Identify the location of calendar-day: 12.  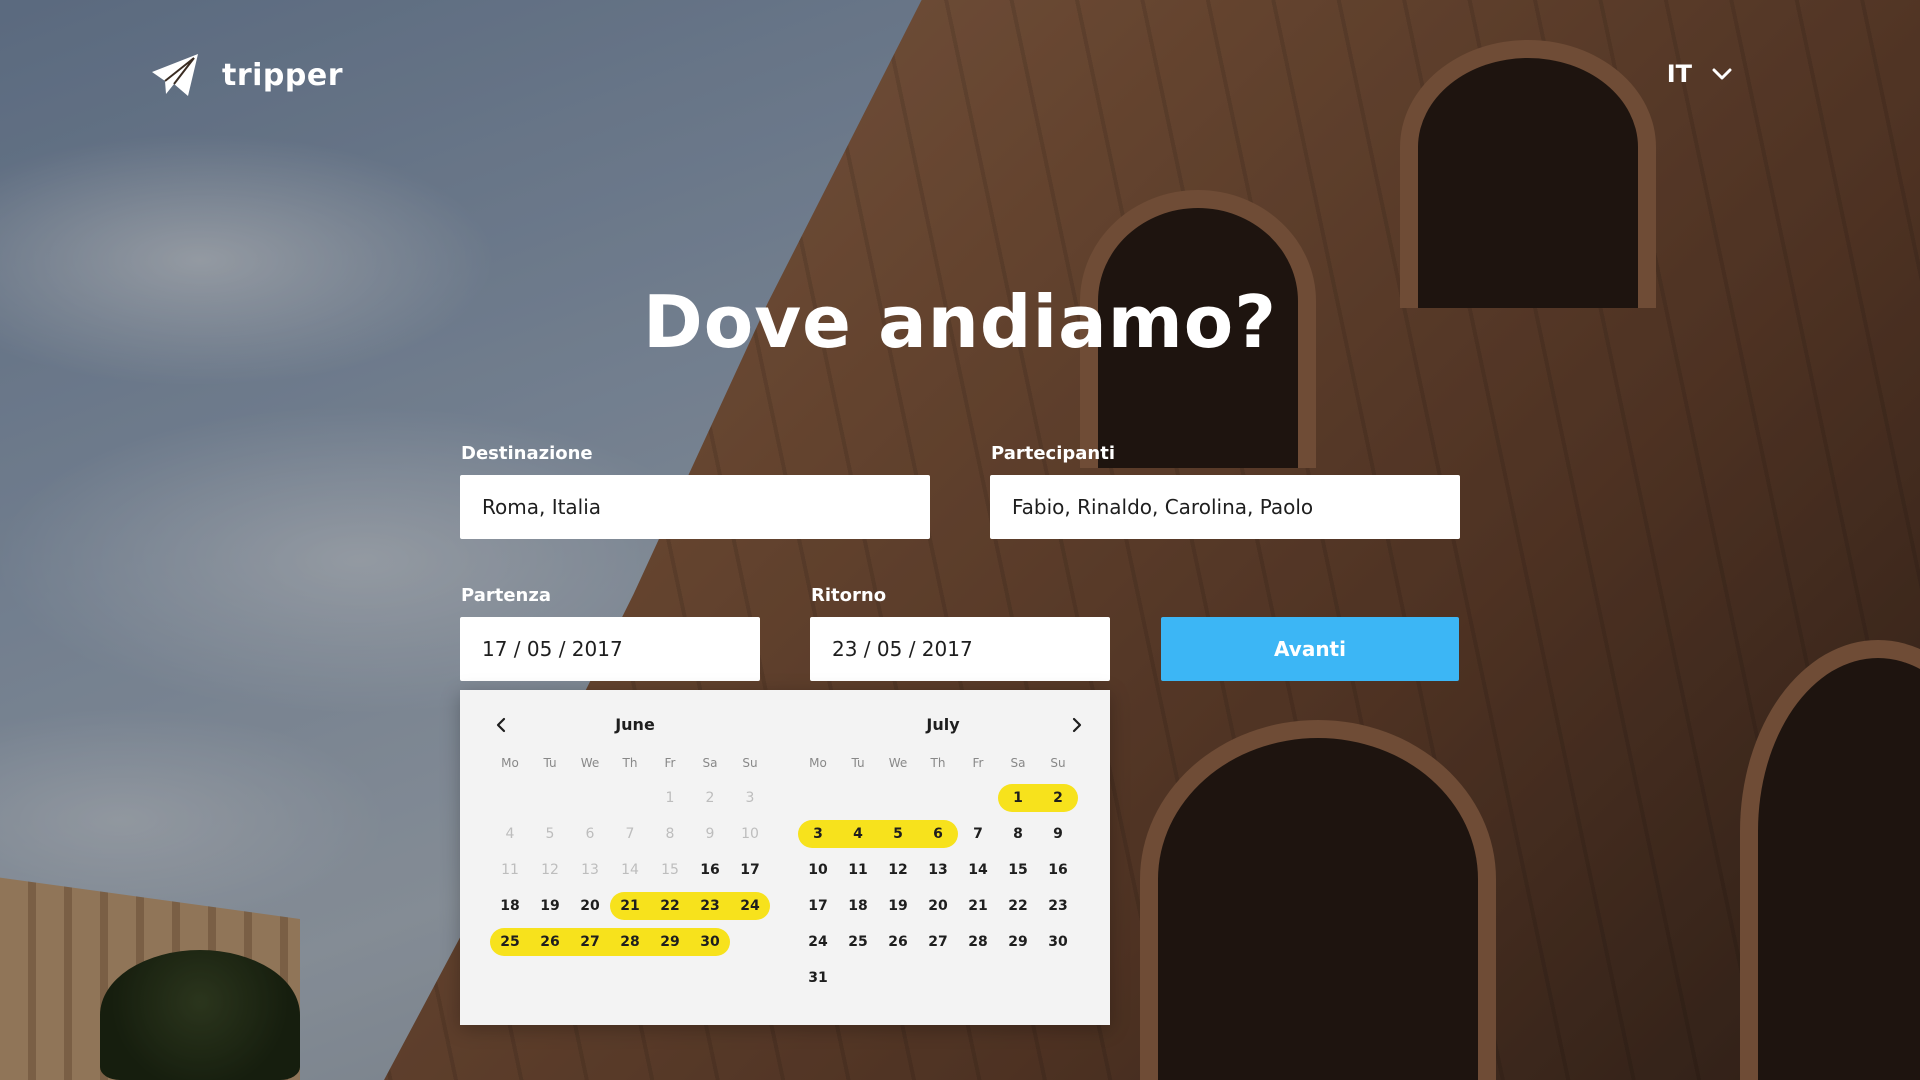
(898, 870).